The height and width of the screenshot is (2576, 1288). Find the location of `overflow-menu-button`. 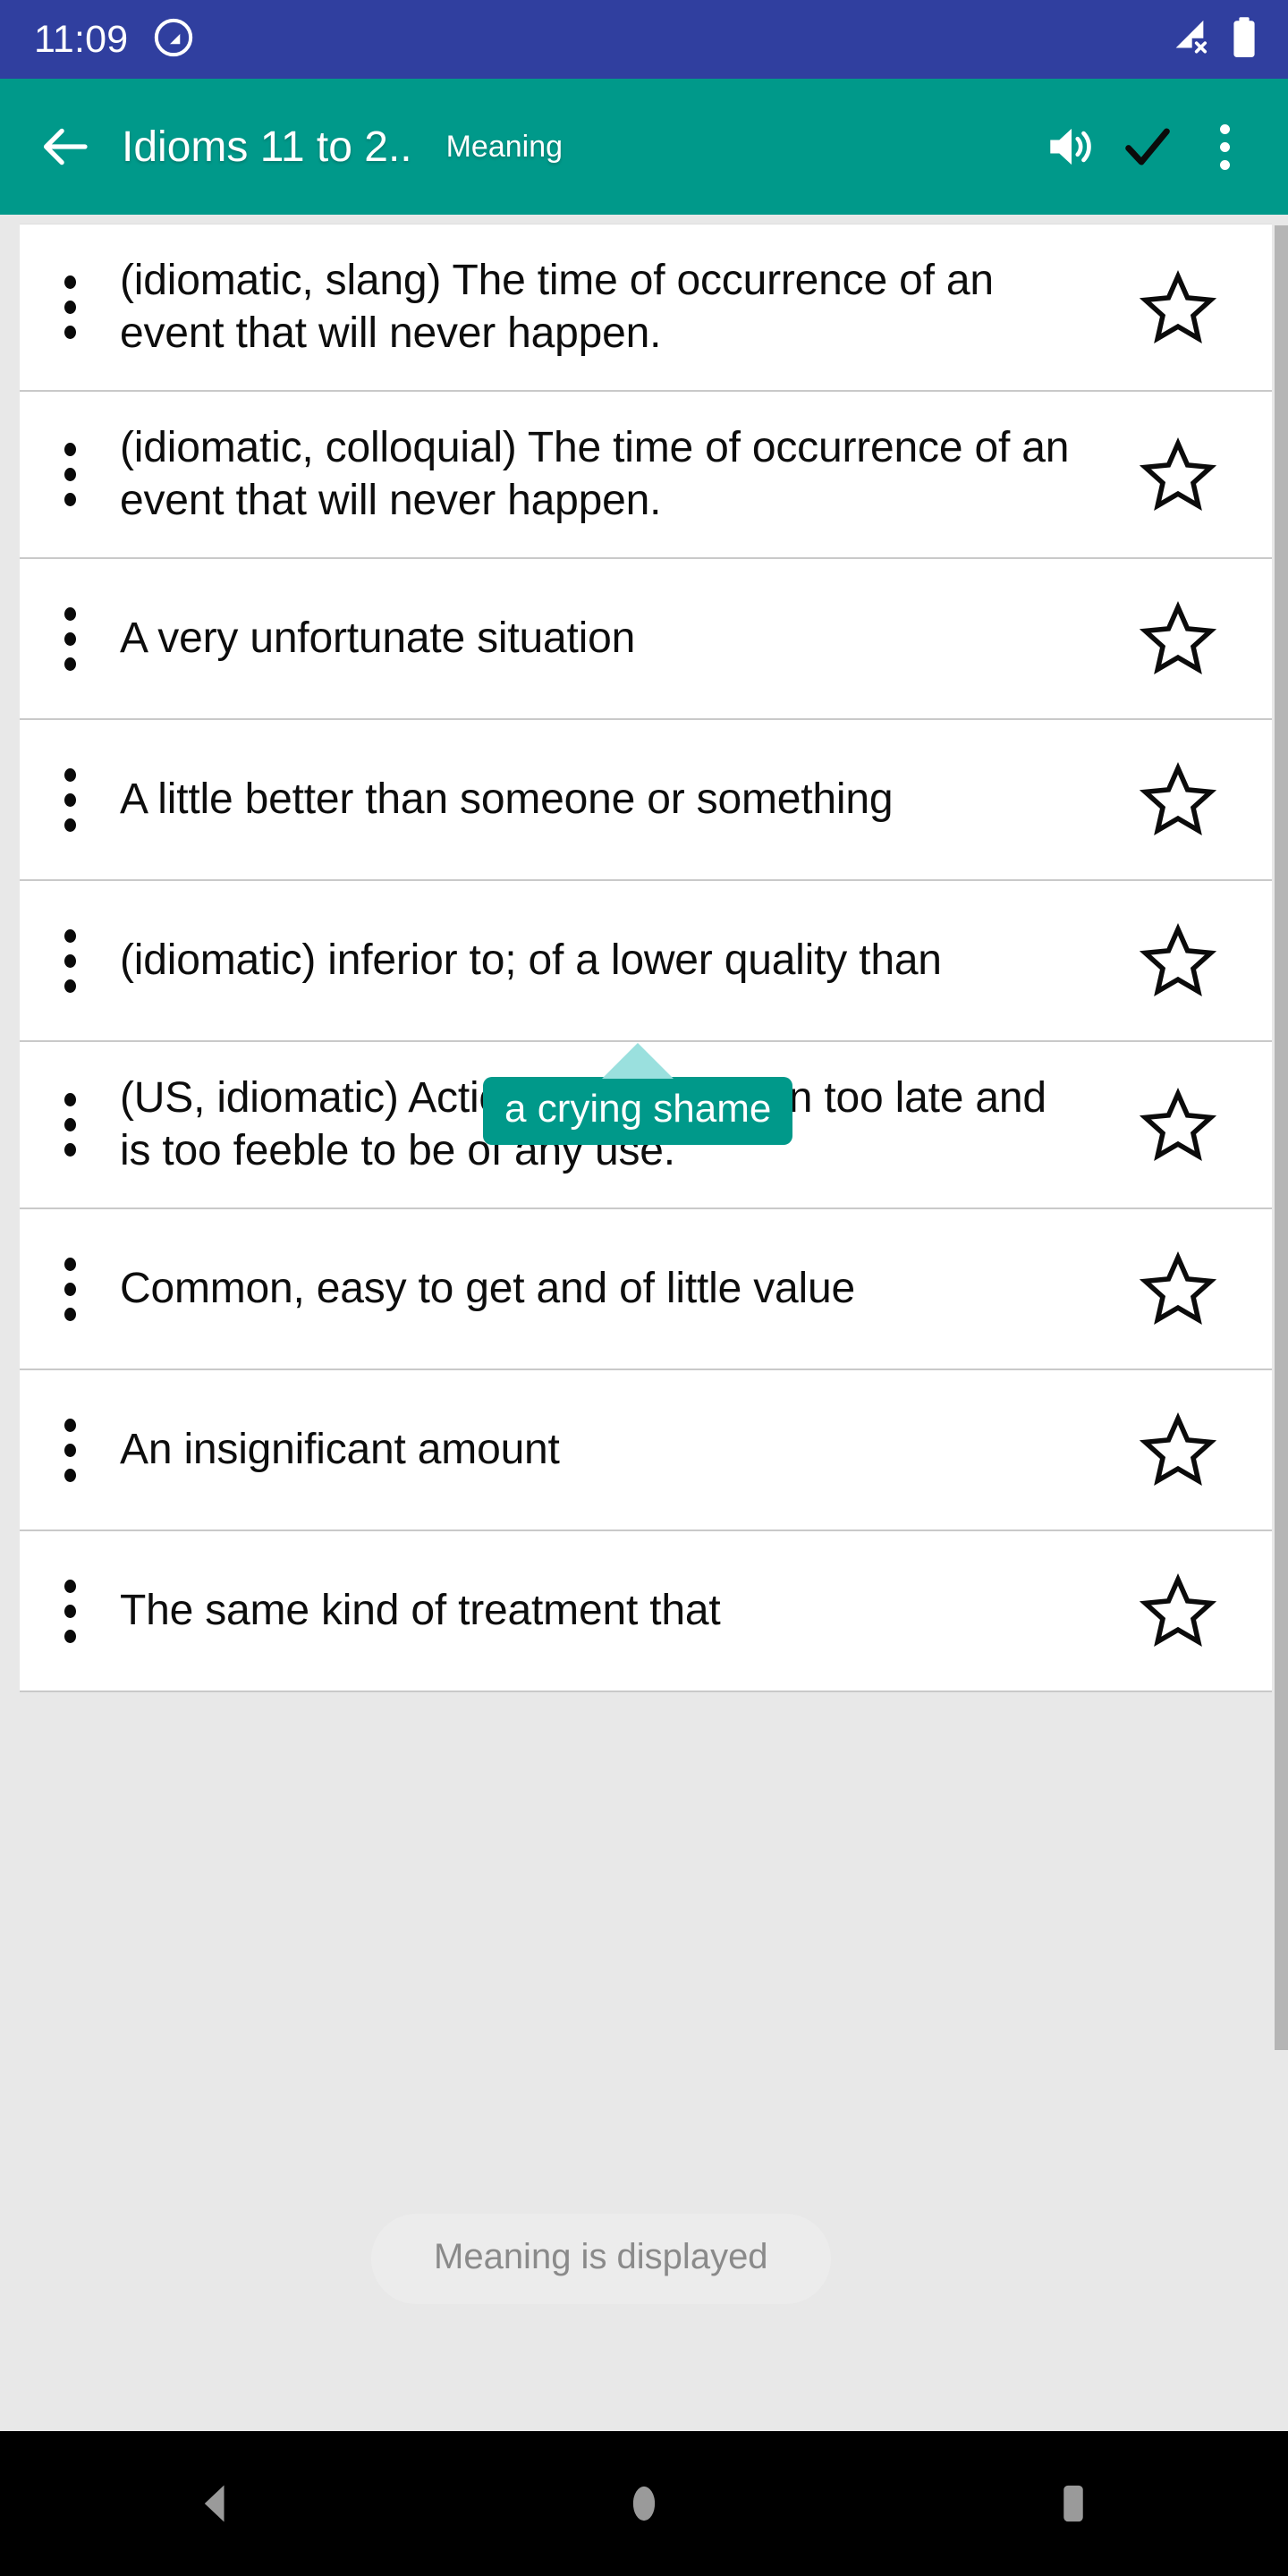

overflow-menu-button is located at coordinates (1224, 146).